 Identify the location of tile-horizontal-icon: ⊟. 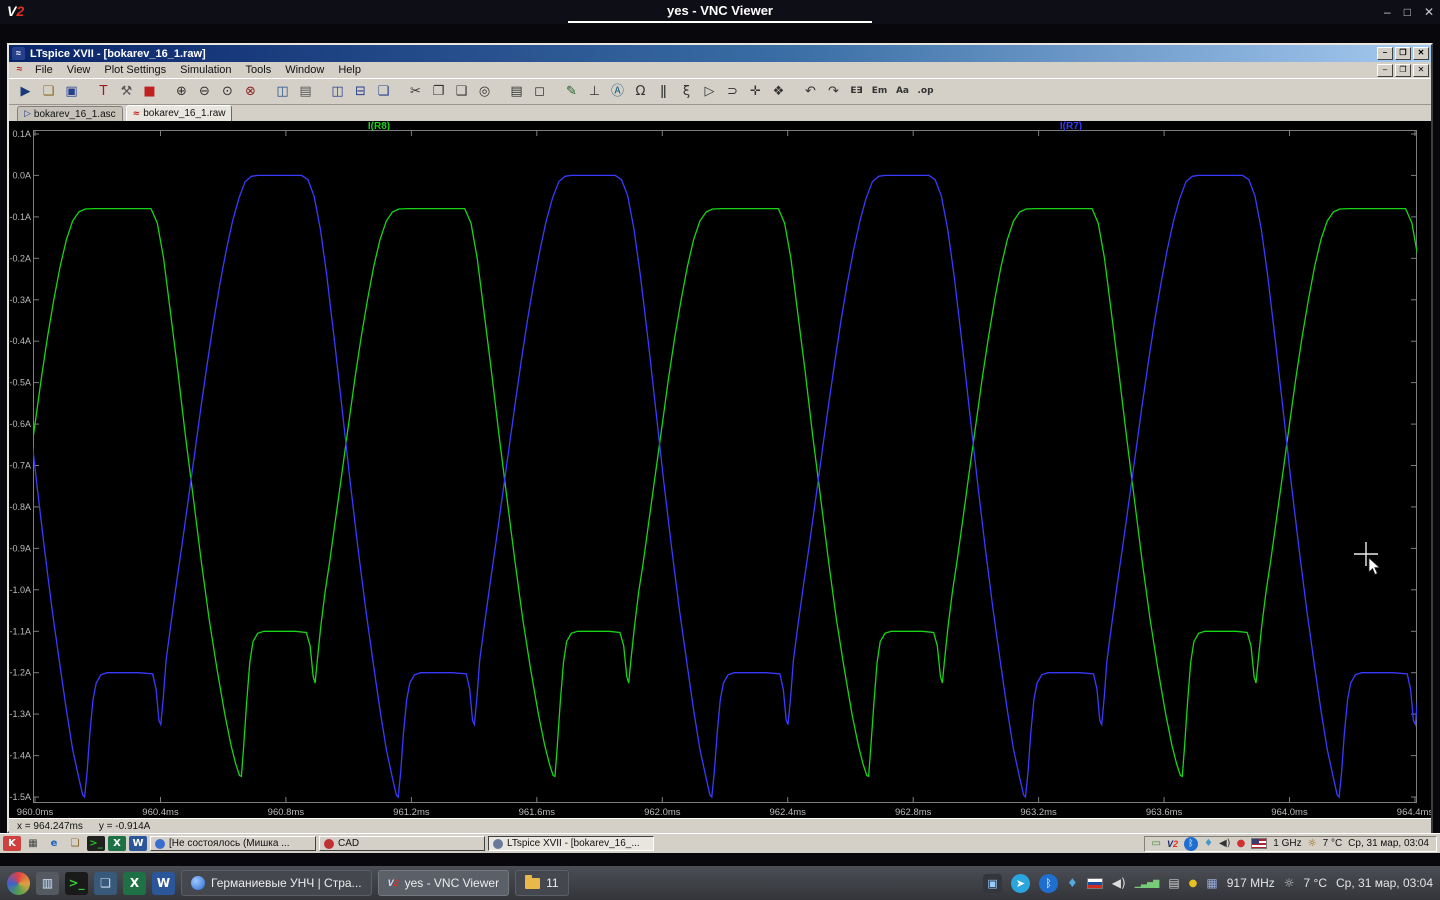
(360, 91).